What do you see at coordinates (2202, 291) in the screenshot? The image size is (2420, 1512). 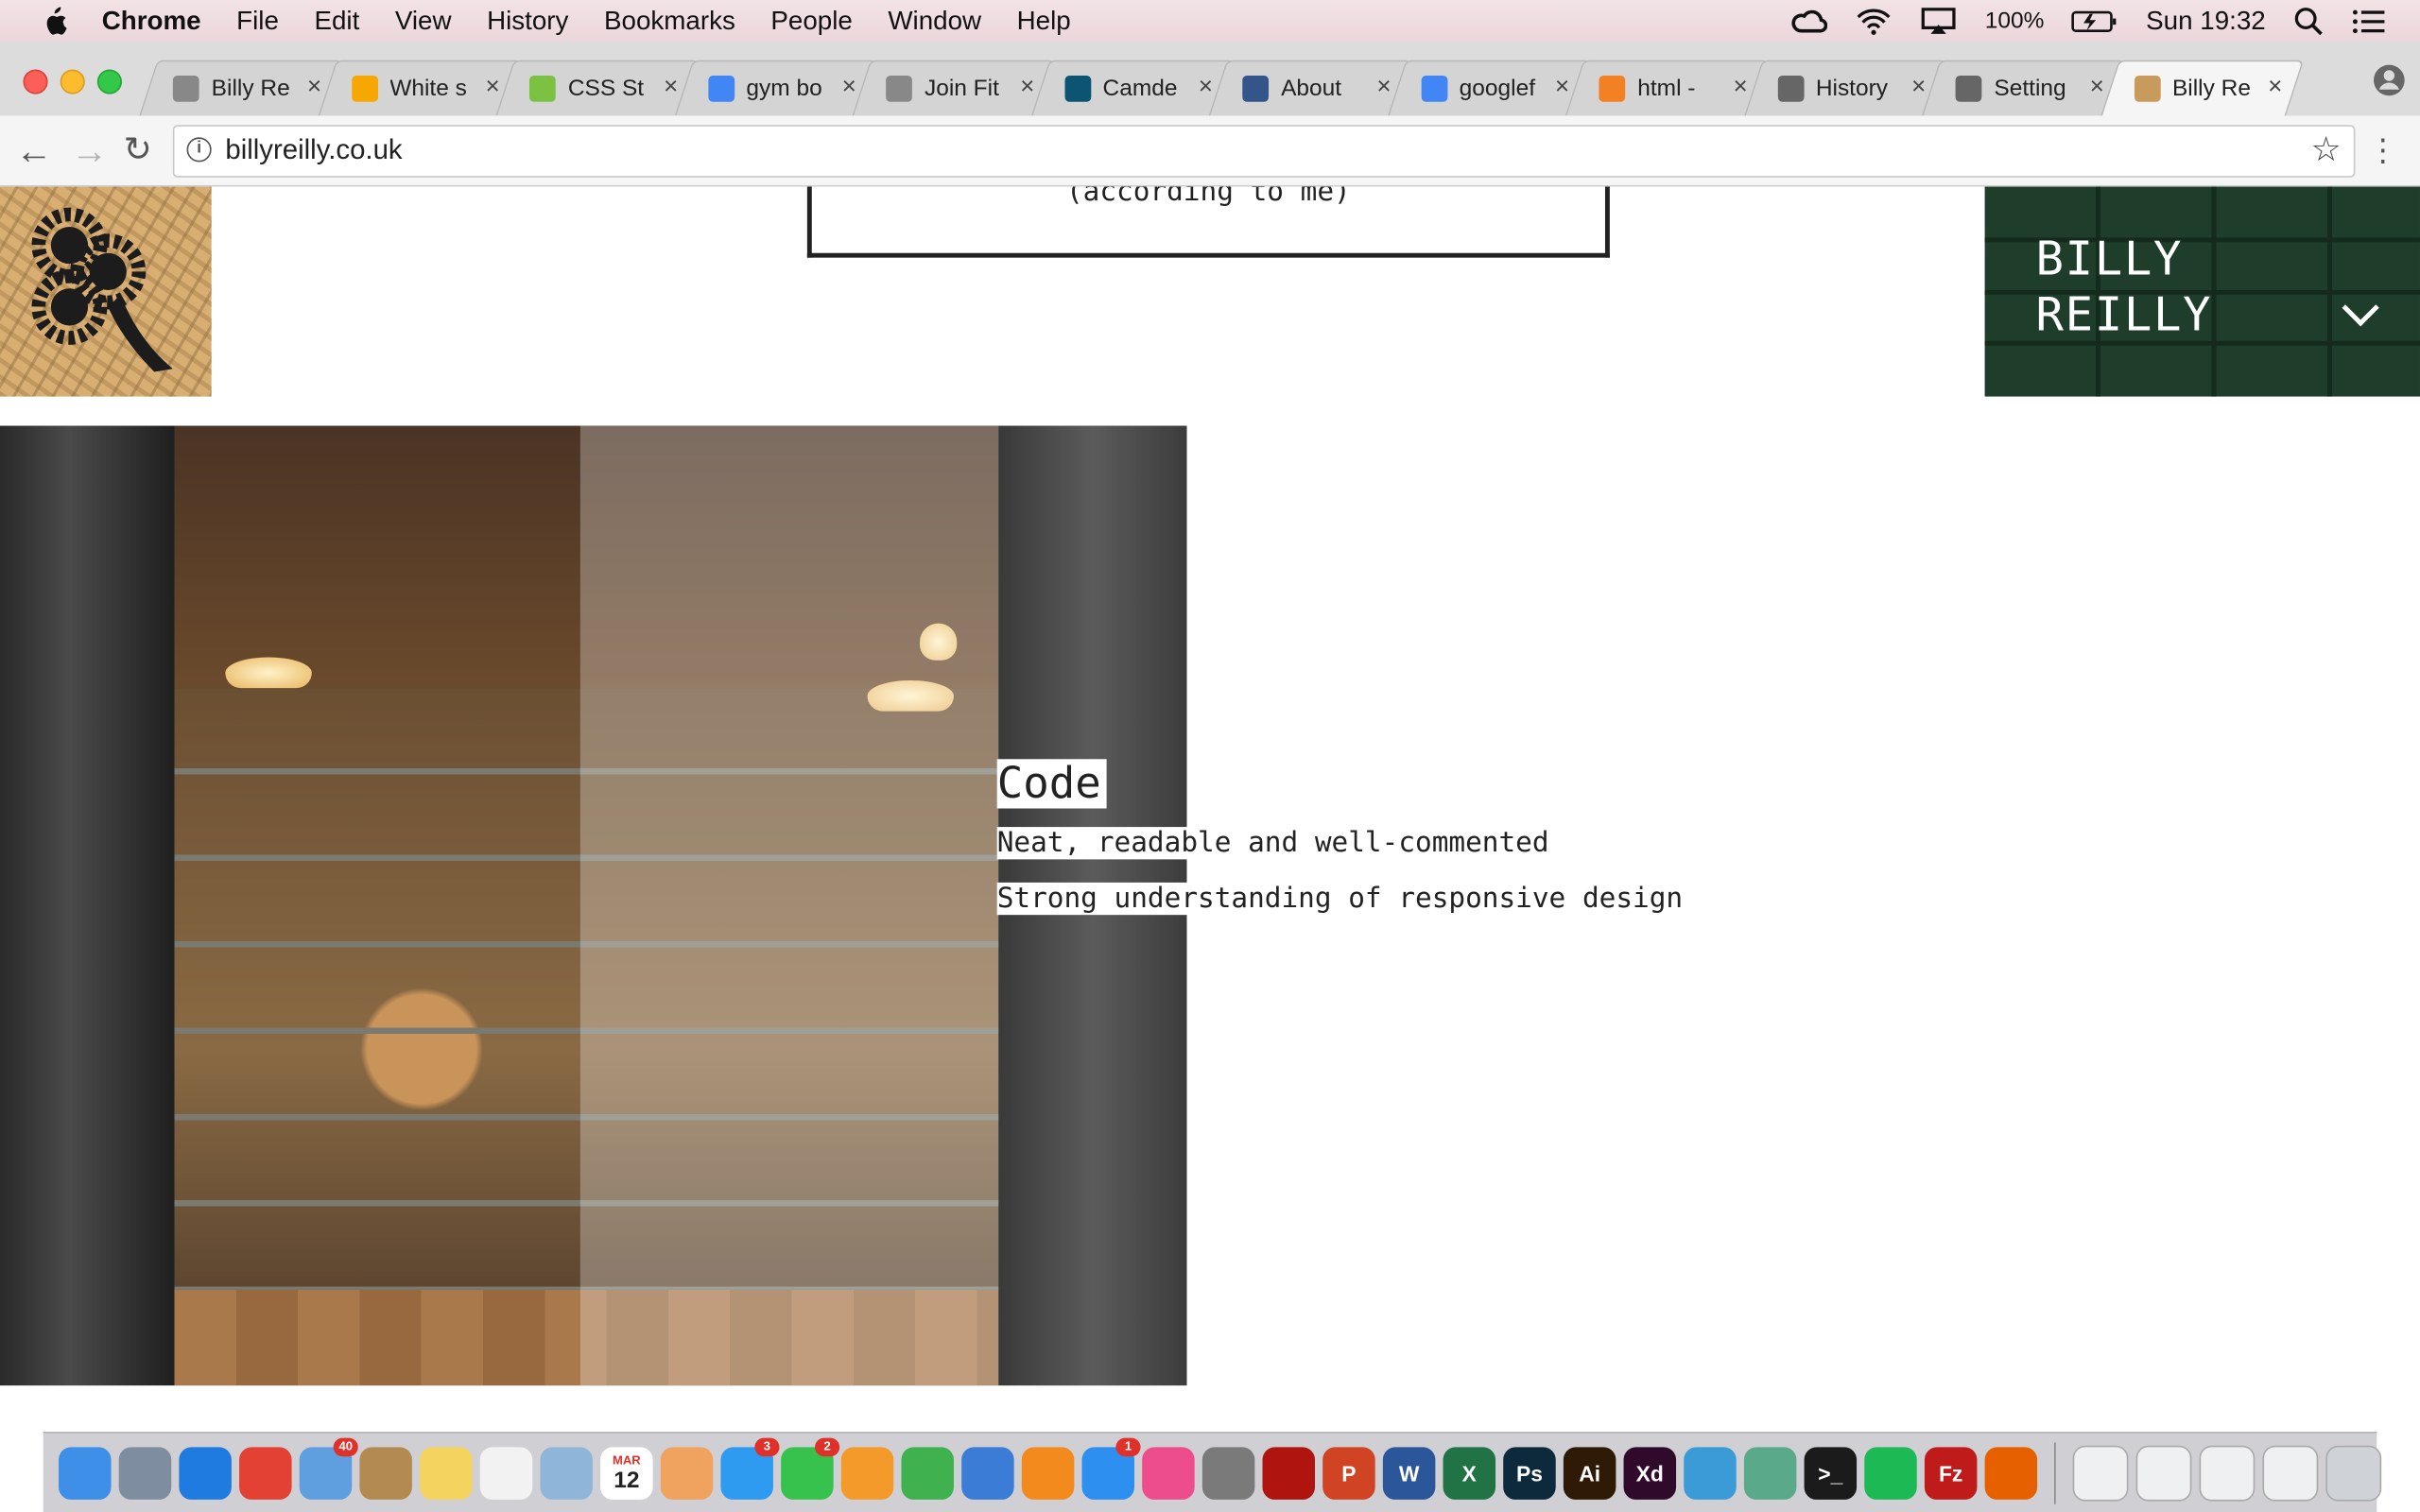 I see `brand-menu-header: BILLY REILLY` at bounding box center [2202, 291].